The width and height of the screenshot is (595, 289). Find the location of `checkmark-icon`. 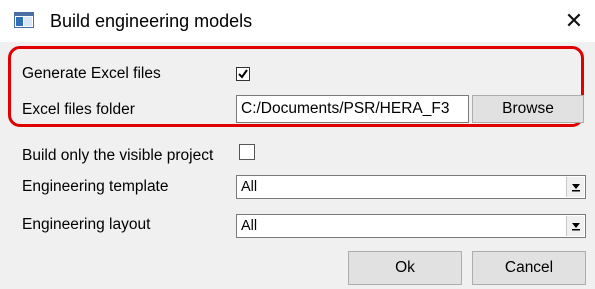

checkmark-icon is located at coordinates (243, 74).